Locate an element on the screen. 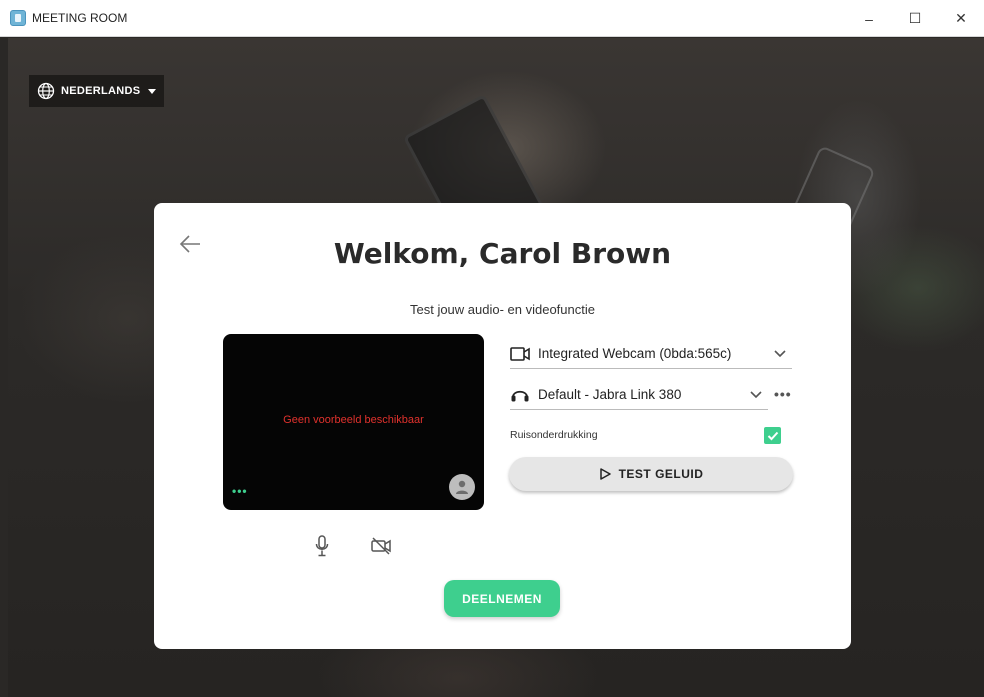  audio-device-value: Default - Jabra Link 380 is located at coordinates (610, 394).